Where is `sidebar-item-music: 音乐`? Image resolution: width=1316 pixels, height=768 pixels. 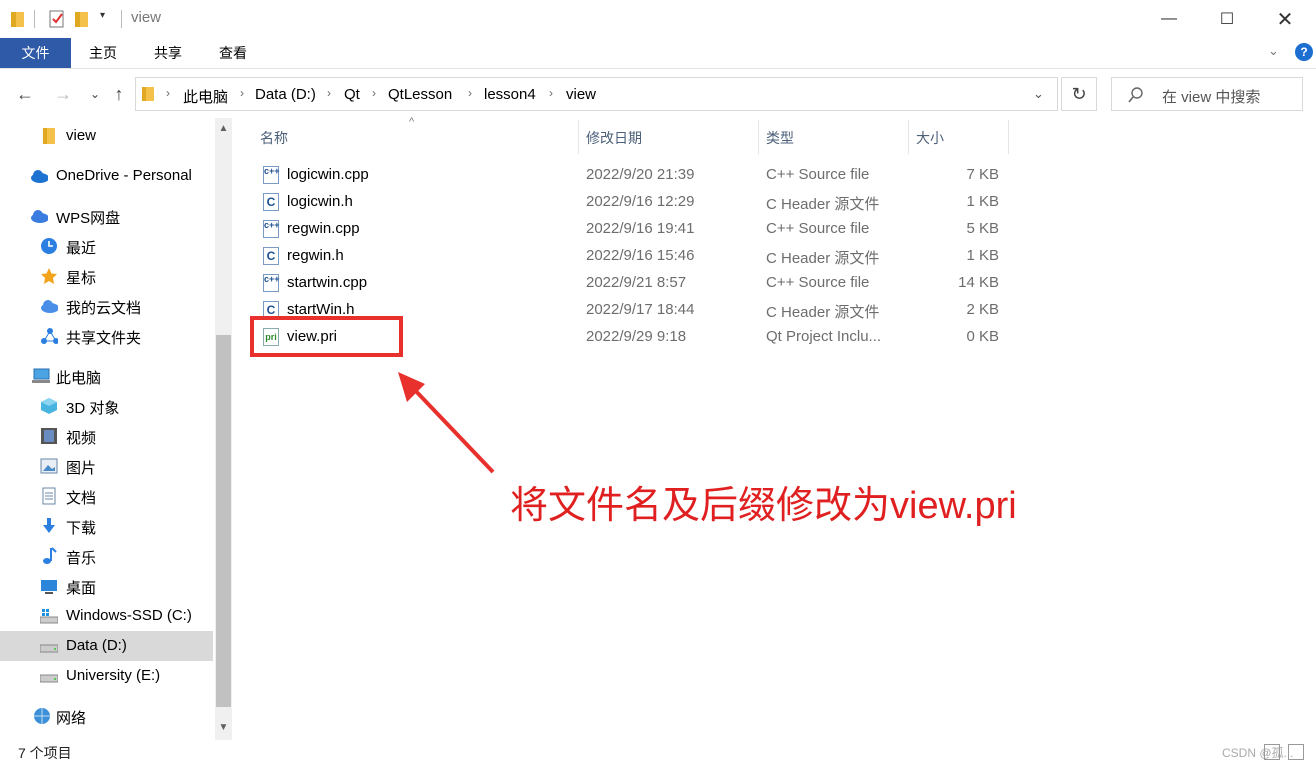 sidebar-item-music: 音乐 is located at coordinates (106, 556).